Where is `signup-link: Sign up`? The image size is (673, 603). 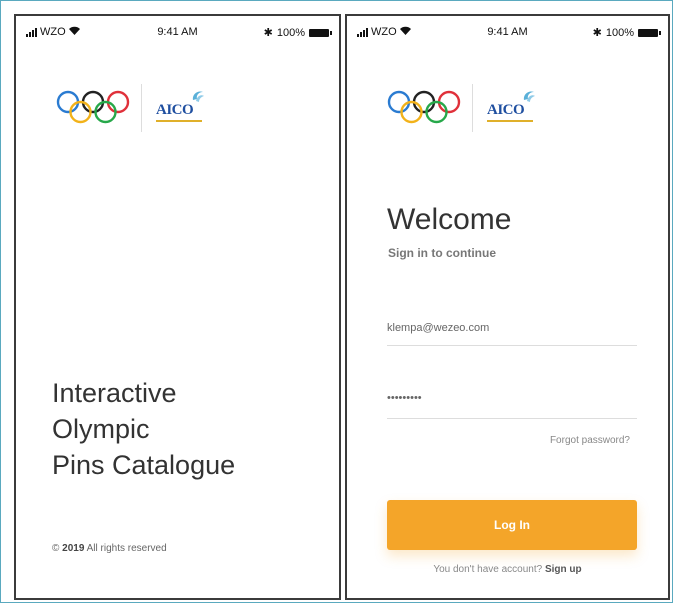 signup-link: Sign up is located at coordinates (563, 569).